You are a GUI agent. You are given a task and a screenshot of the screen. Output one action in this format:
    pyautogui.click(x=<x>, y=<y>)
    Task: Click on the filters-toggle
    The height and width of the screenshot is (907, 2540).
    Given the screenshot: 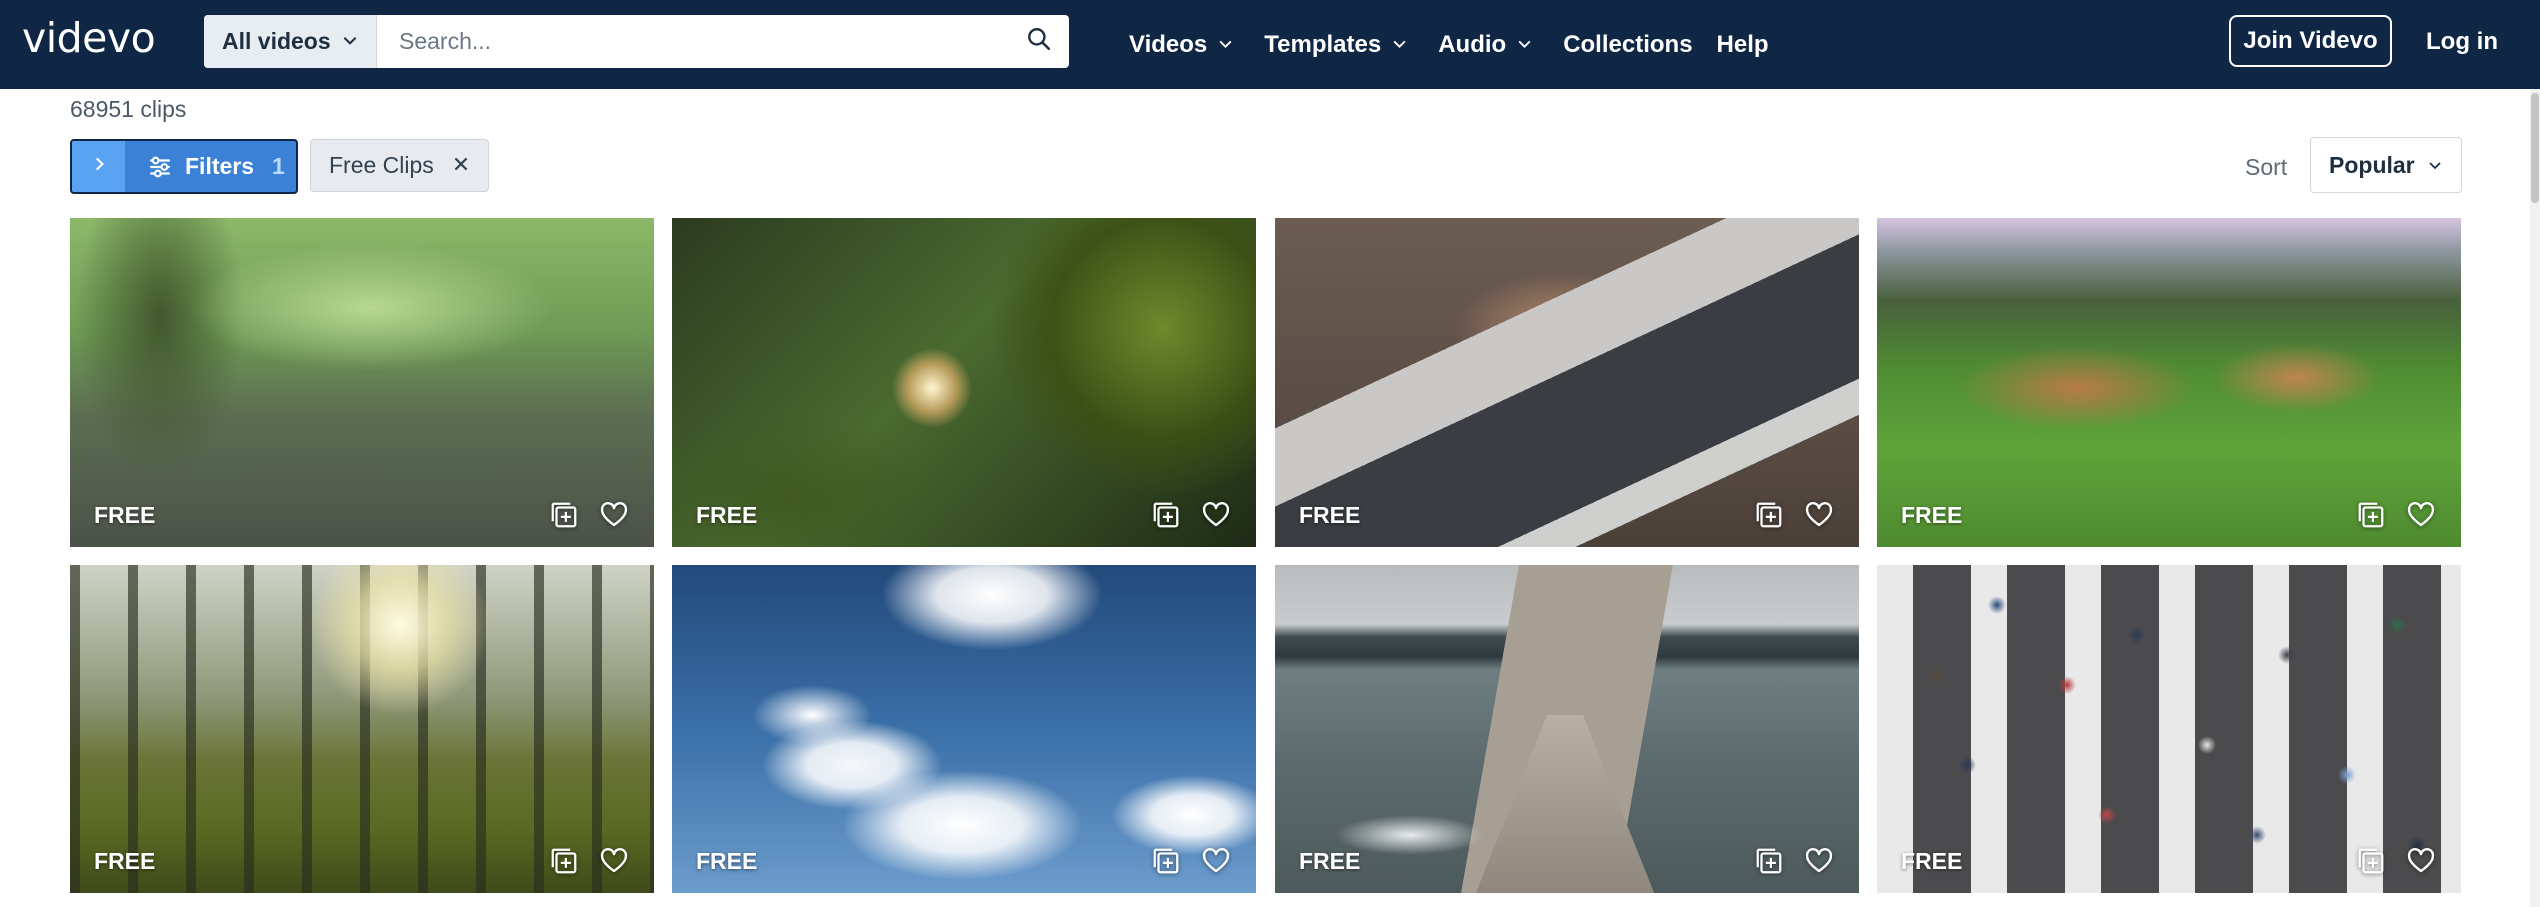 What is the action you would take?
    pyautogui.click(x=98, y=166)
    